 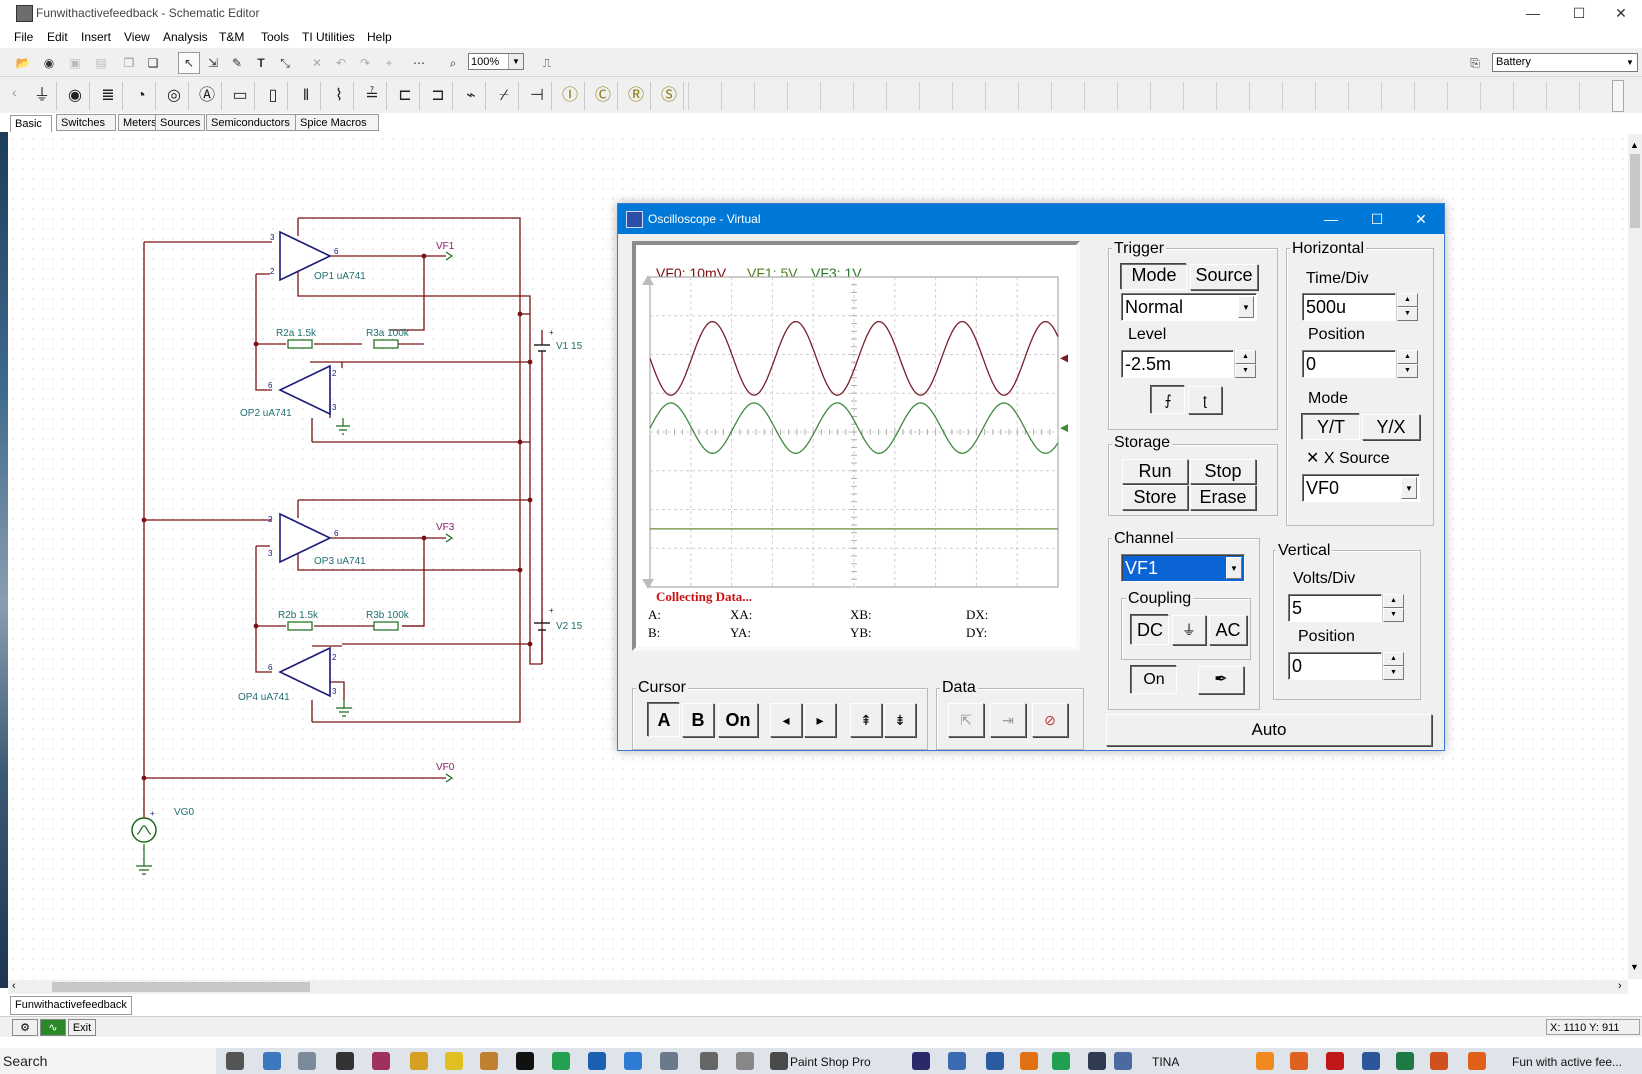 What do you see at coordinates (96, 37) in the screenshot?
I see `menu-insert: Insert` at bounding box center [96, 37].